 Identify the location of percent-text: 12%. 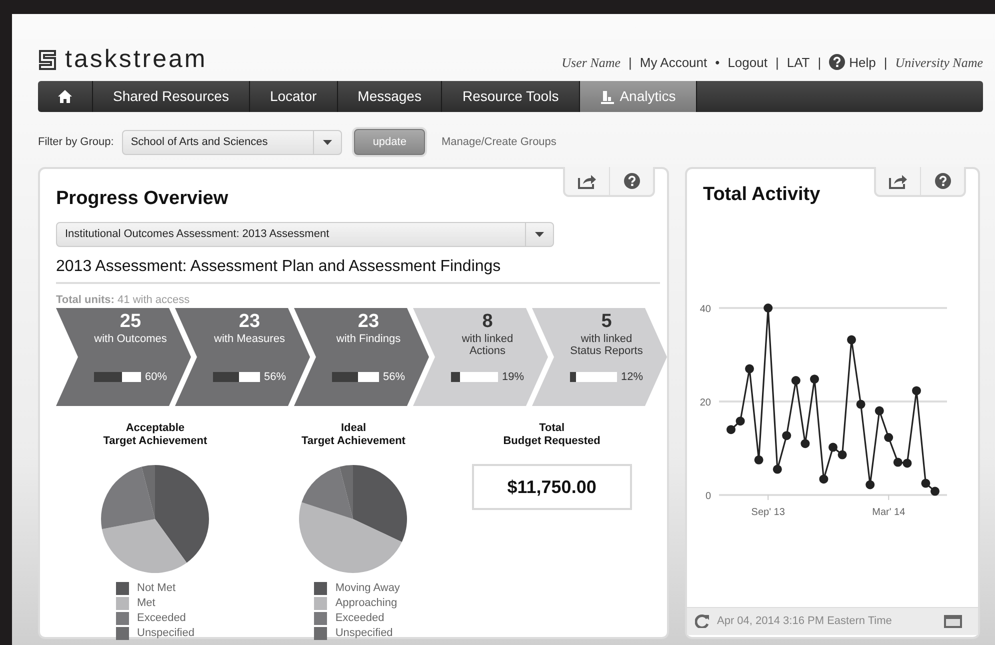
(632, 376).